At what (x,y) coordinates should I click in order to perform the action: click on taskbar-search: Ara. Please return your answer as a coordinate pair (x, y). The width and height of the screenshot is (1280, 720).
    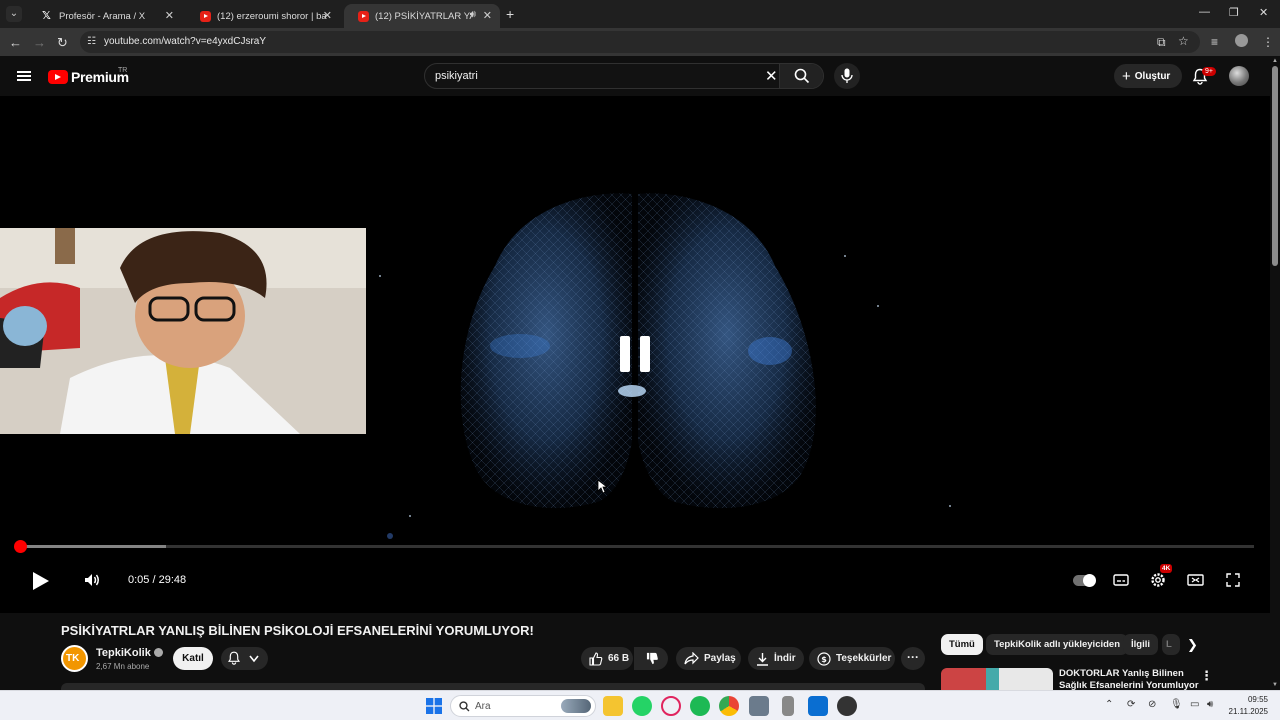
    Looking at the image, I should click on (523, 706).